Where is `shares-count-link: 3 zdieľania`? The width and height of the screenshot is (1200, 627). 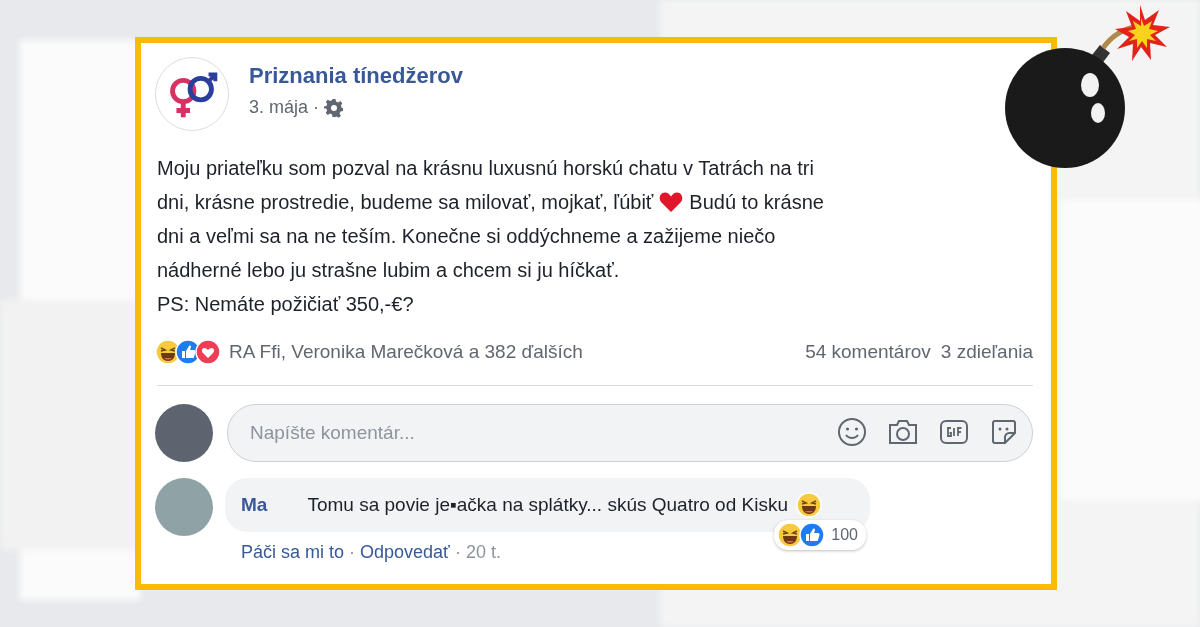 shares-count-link: 3 zdieľania is located at coordinates (986, 352).